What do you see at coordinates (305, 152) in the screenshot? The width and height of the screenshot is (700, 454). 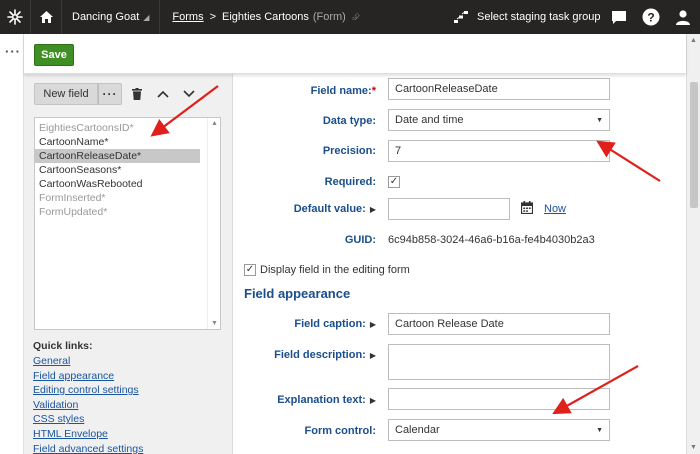 I see `precision-label-wrap: Precision:` at bounding box center [305, 152].